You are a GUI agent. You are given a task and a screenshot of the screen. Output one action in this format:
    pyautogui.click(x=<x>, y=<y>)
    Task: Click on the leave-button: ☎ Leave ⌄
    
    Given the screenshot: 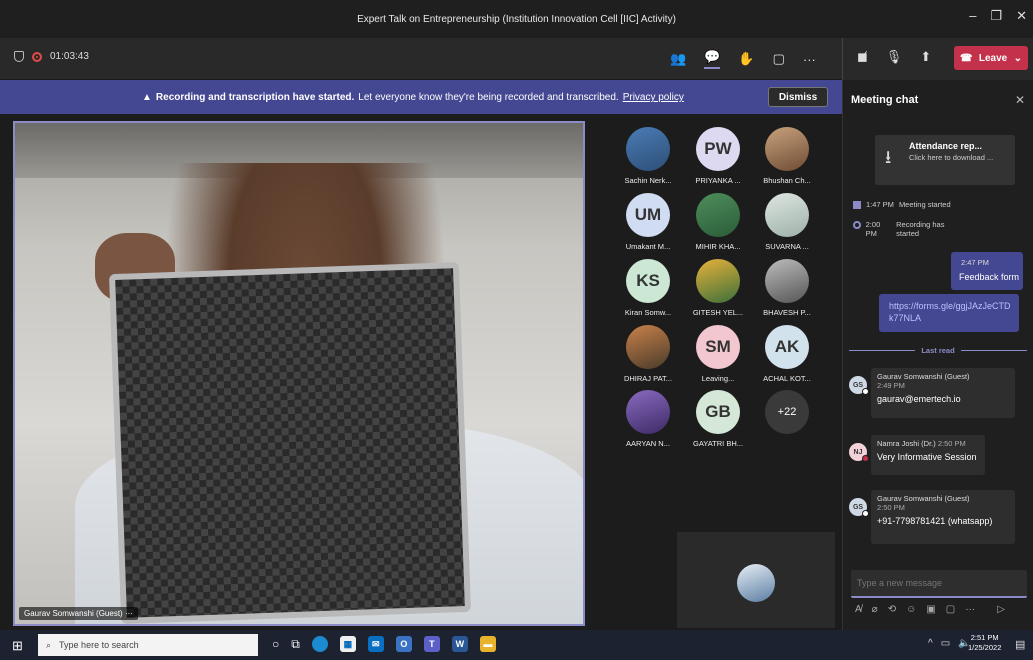 What is the action you would take?
    pyautogui.click(x=991, y=58)
    